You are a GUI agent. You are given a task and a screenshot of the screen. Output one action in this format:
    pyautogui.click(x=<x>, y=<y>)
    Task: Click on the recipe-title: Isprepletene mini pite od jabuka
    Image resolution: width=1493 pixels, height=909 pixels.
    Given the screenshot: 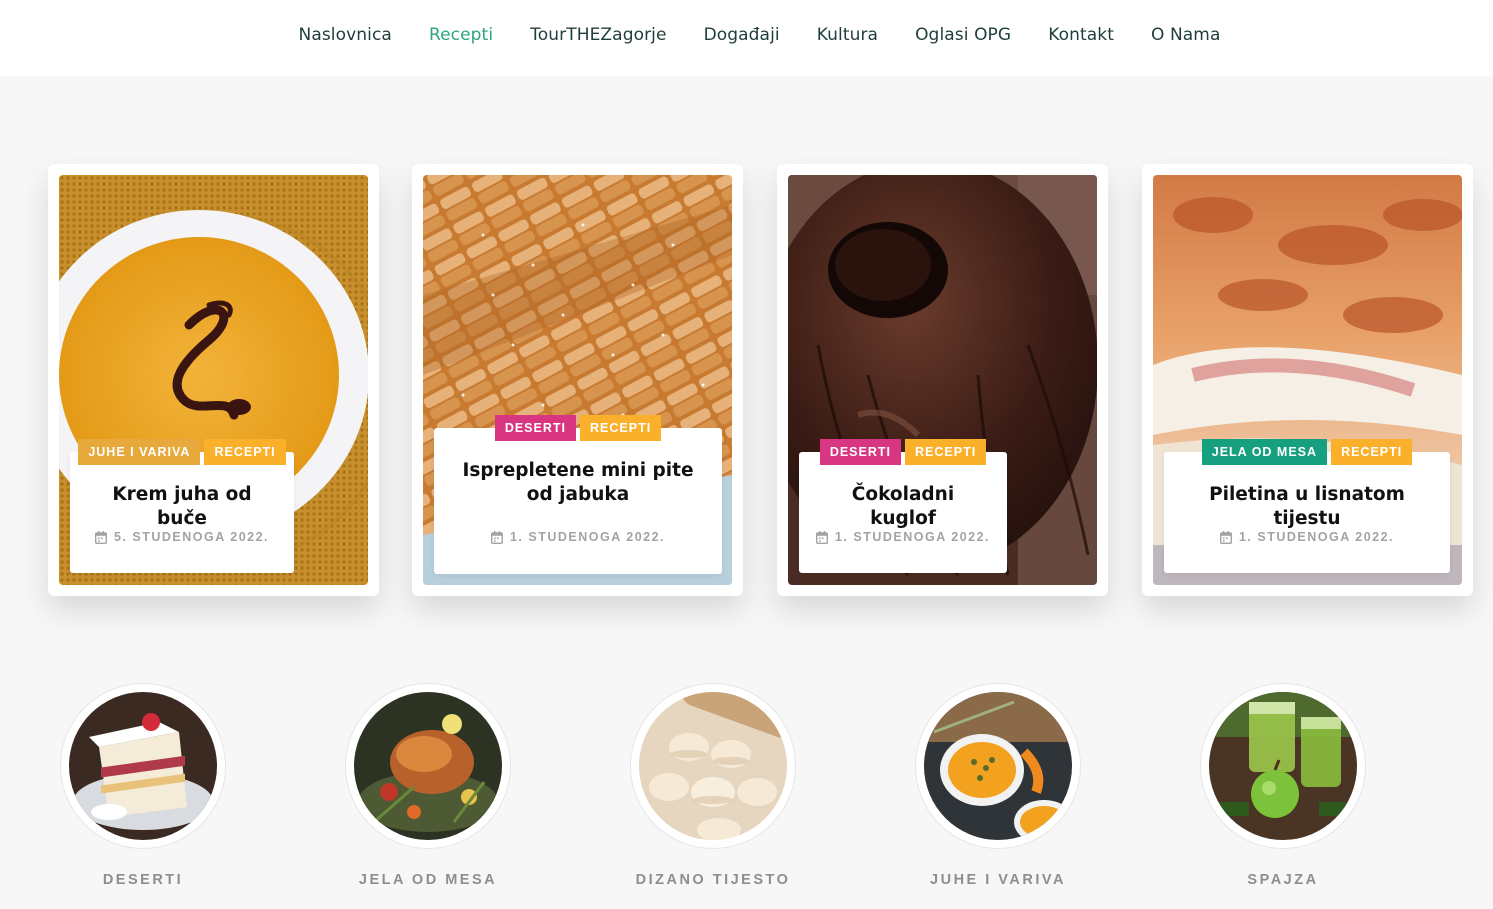 What is the action you would take?
    pyautogui.click(x=578, y=483)
    